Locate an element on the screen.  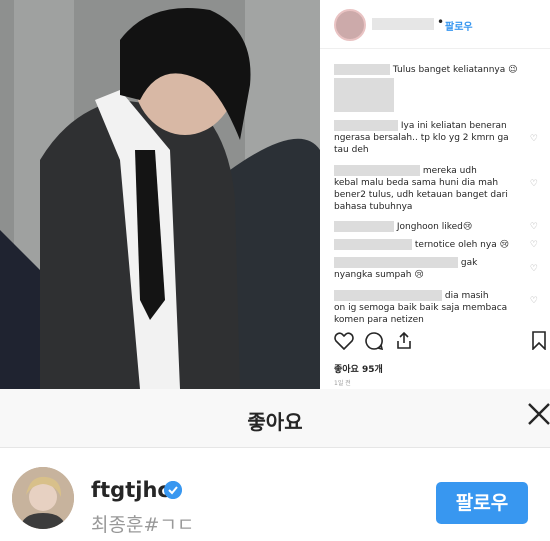
comment-1-extra is located at coordinates (364, 95).